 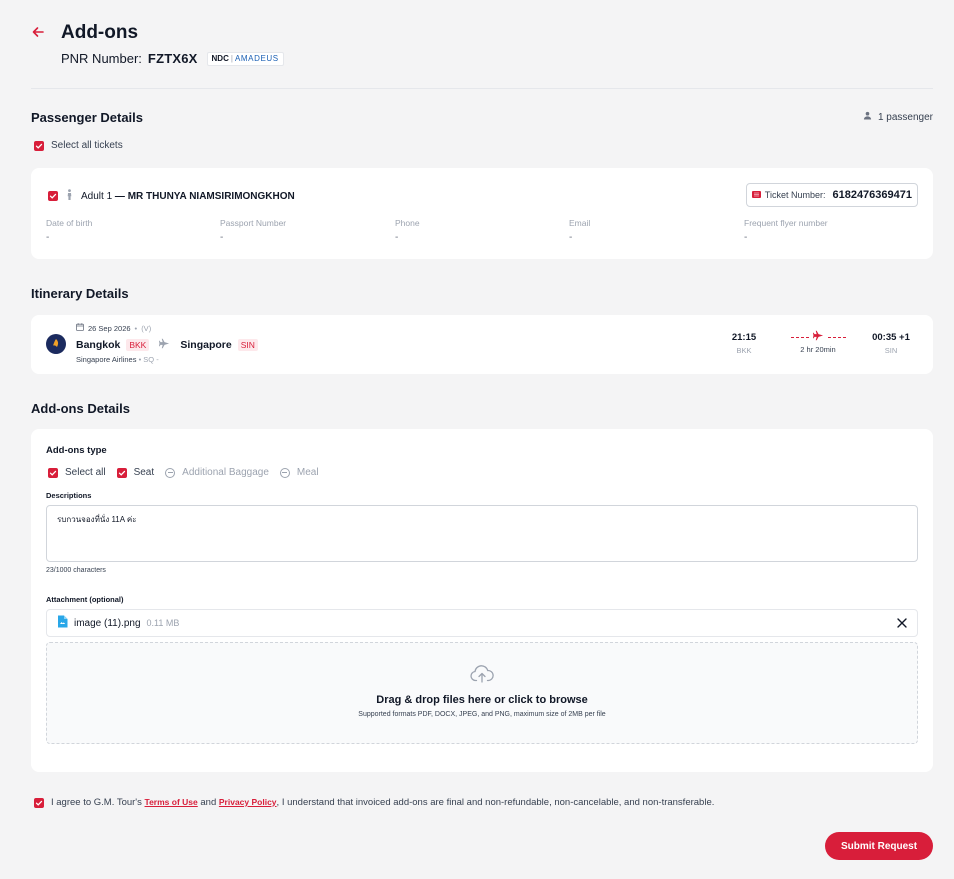 I want to click on destination-city: Singapore, so click(x=206, y=345).